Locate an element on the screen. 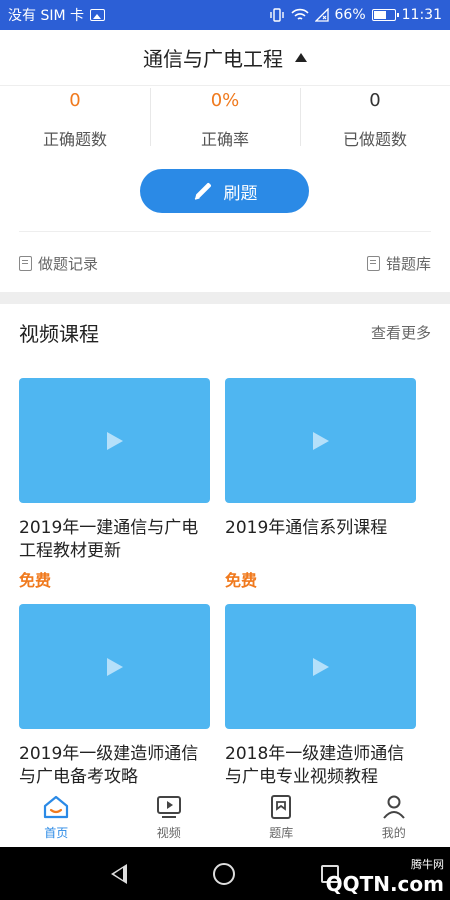 Image resolution: width=450 pixels, height=900 pixels. signal-off-icon is located at coordinates (321, 15).